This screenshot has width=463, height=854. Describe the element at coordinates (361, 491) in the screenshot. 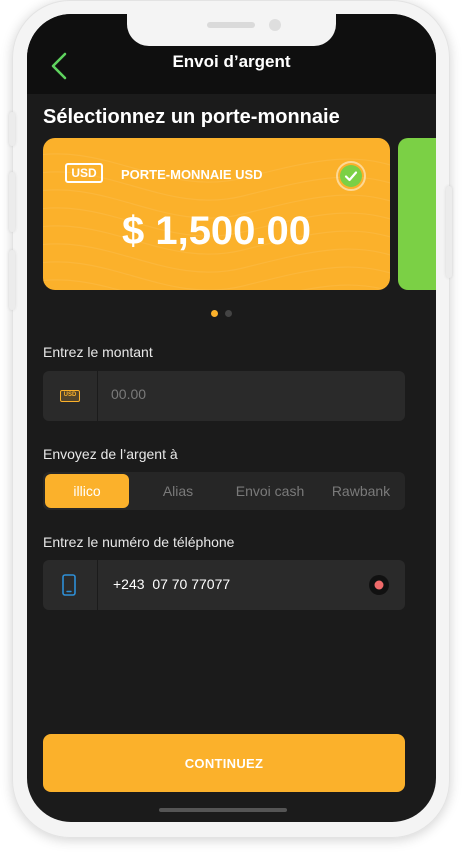

I see `tab-rawbank: Rawbank` at that location.